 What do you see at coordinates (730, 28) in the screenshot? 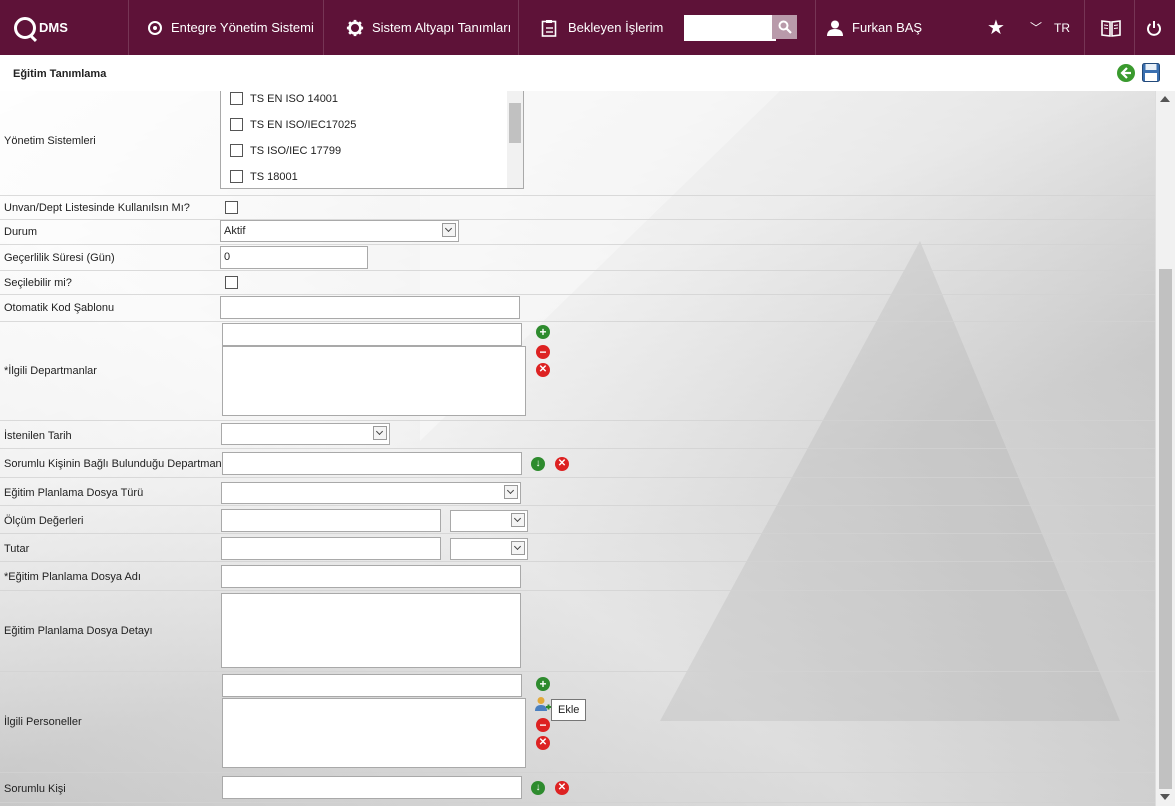
I see `search-input` at bounding box center [730, 28].